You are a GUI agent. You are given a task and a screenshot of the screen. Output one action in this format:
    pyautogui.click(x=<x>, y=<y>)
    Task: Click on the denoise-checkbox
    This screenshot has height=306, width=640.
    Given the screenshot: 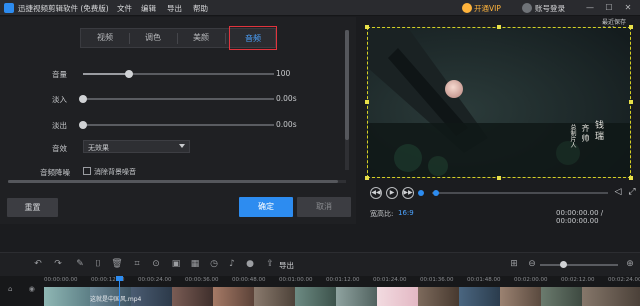 What is the action you would take?
    pyautogui.click(x=87, y=171)
    